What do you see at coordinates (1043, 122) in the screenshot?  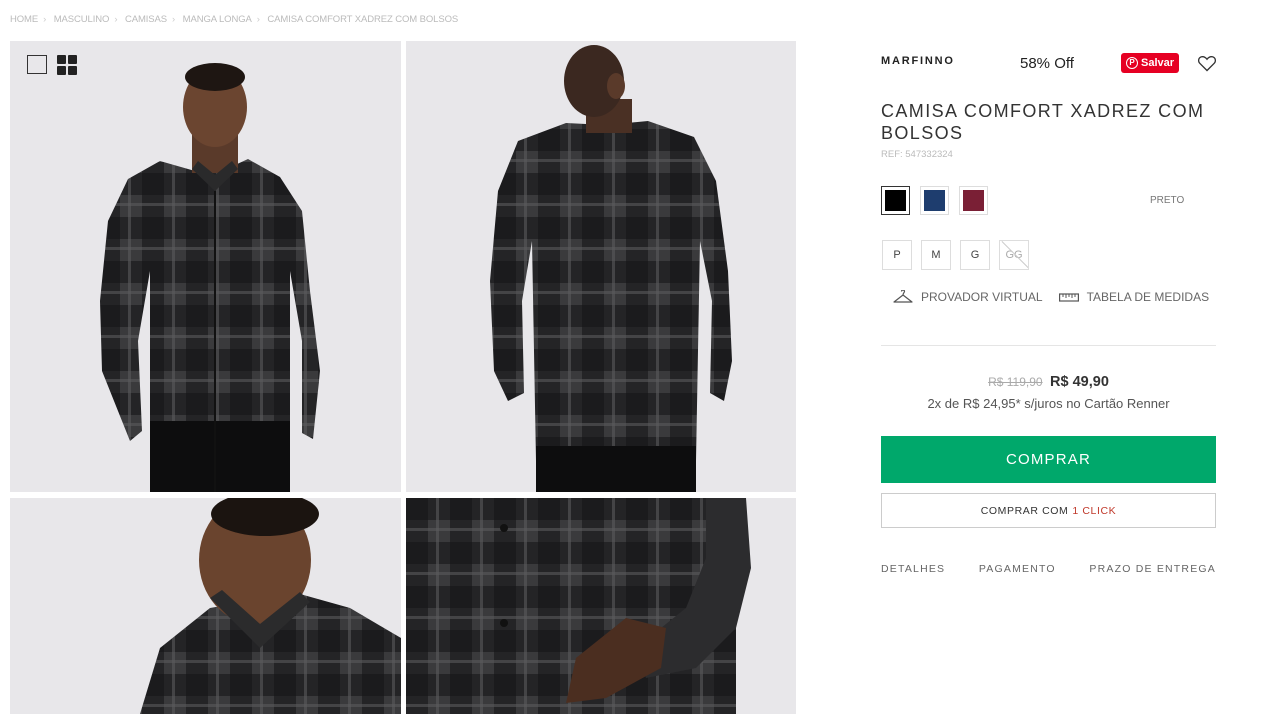 I see `product-title: CAMISA COMFORT XADREZ COM BOLSOS` at bounding box center [1043, 122].